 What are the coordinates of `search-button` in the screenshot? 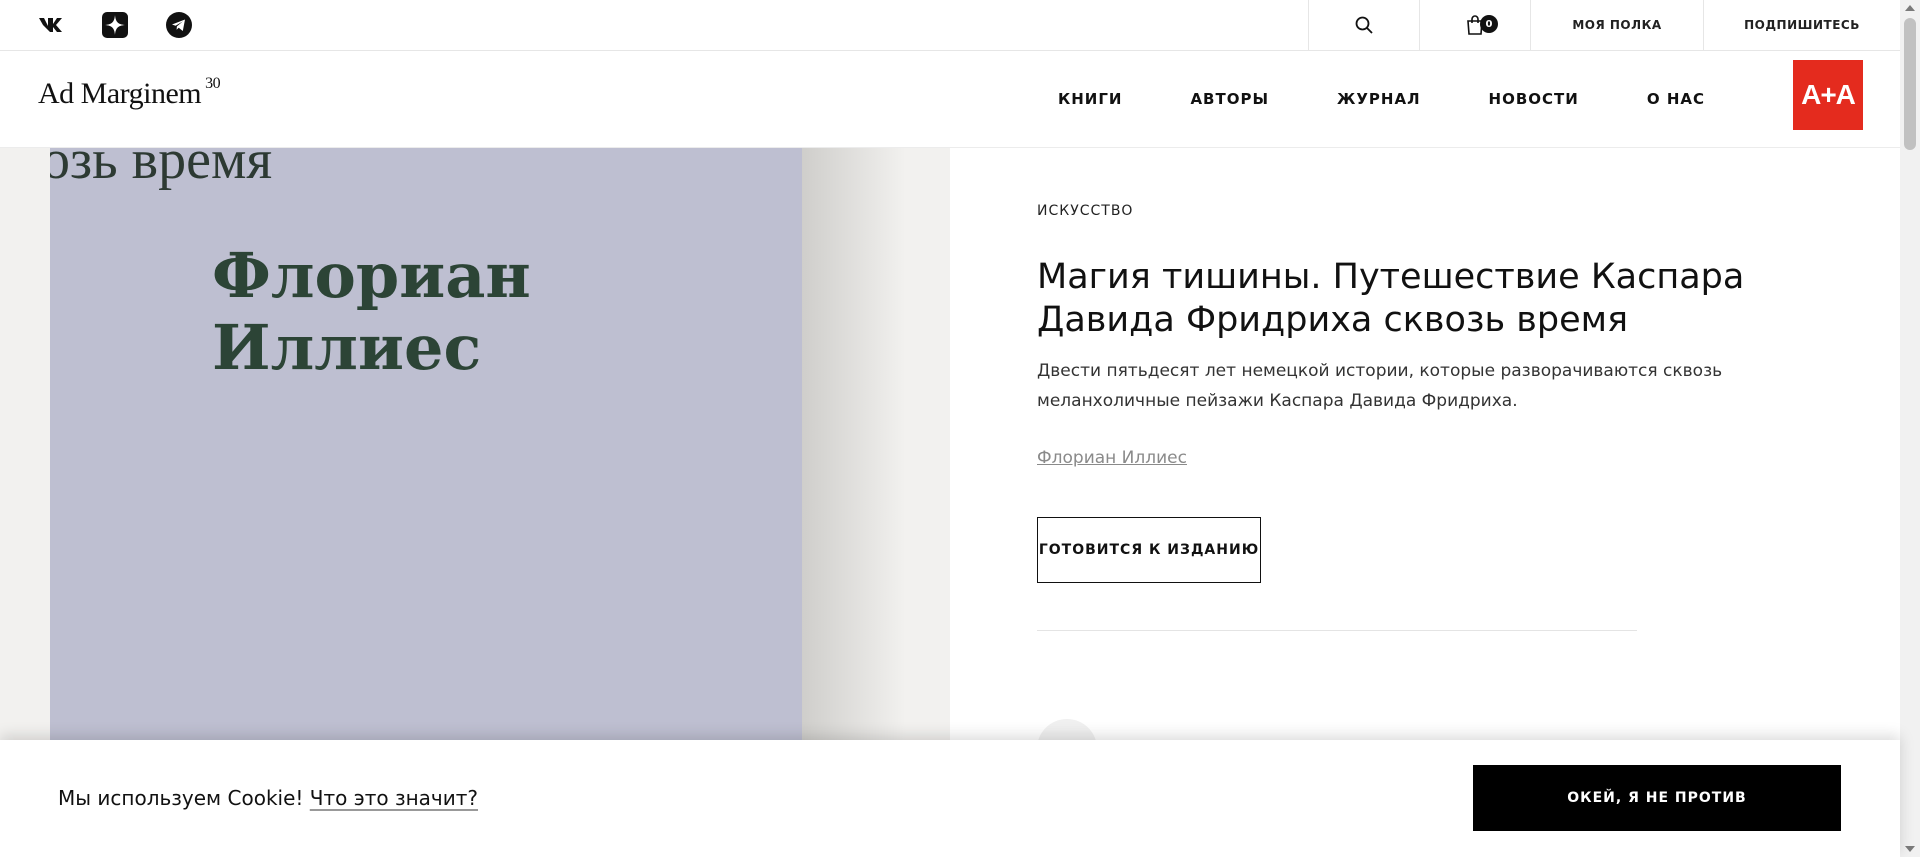 It's located at (1363, 25).